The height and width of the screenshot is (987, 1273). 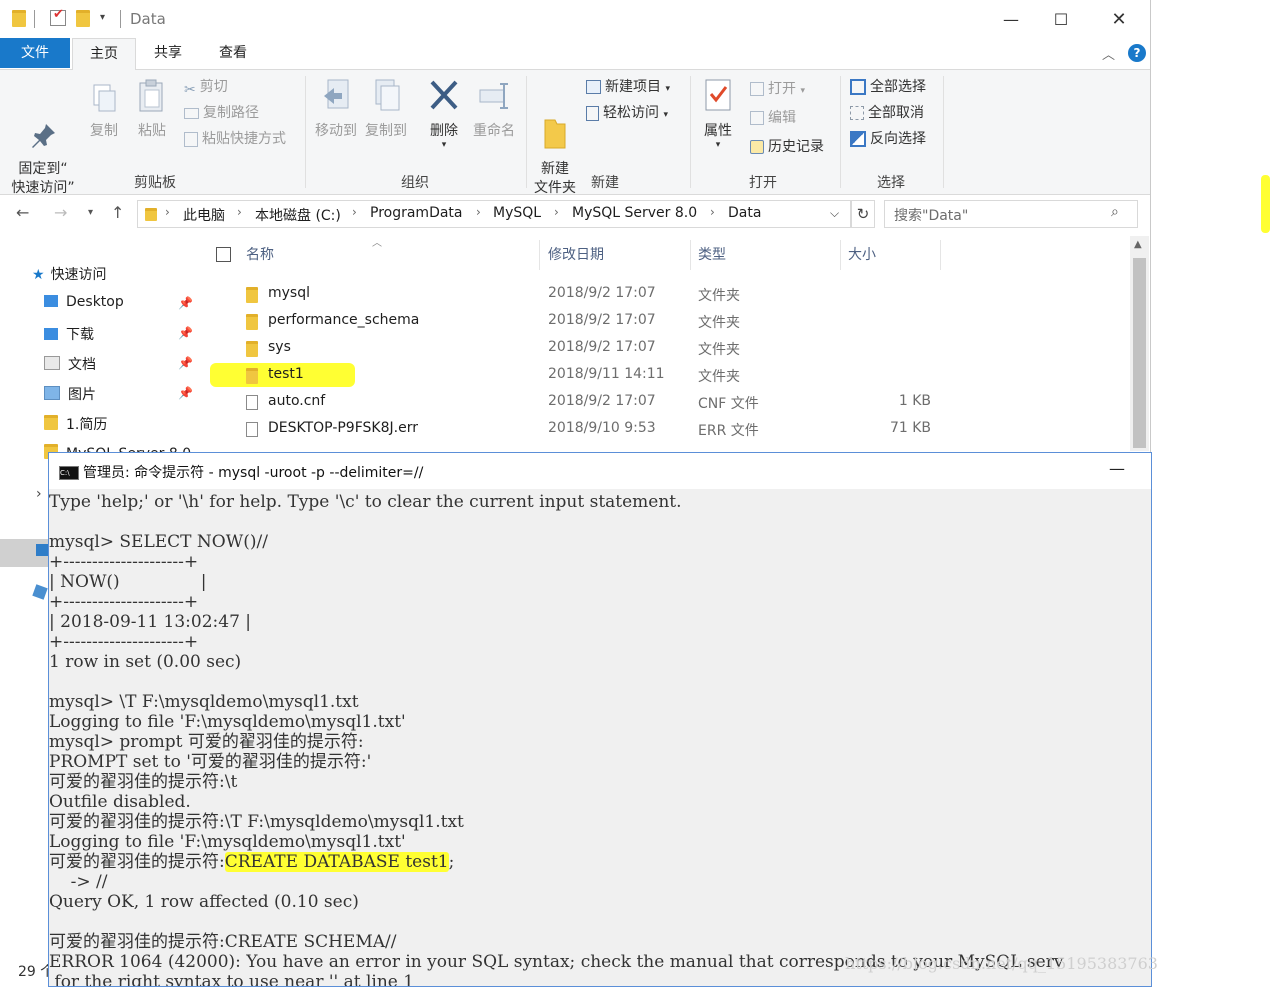 What do you see at coordinates (43, 124) in the screenshot?
I see `pin-icon` at bounding box center [43, 124].